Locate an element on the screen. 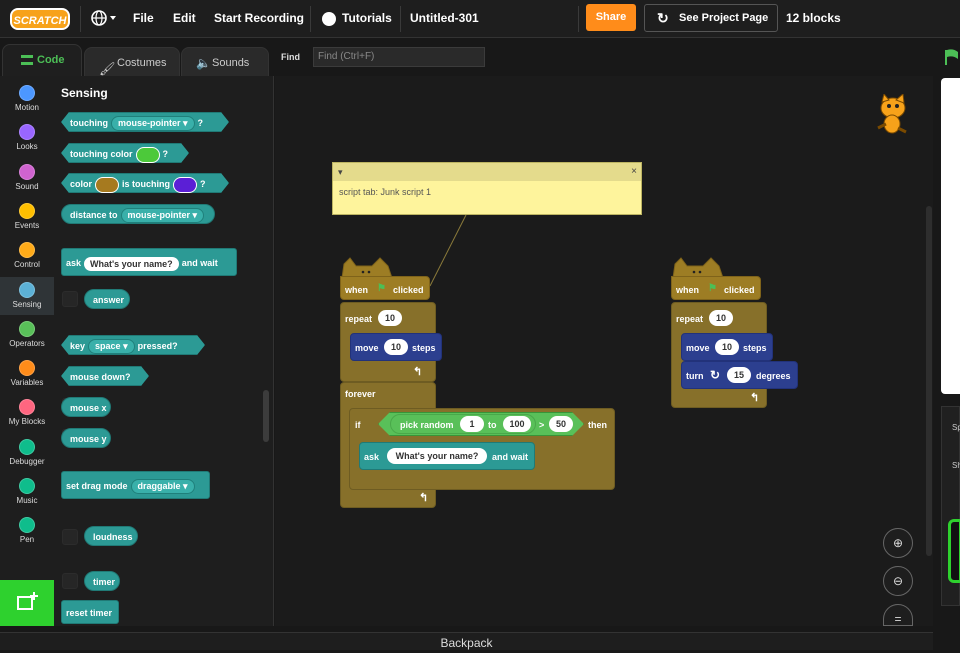 Image resolution: width=960 pixels, height=653 pixels. zoom-out-icon: ⊖ is located at coordinates (898, 581).